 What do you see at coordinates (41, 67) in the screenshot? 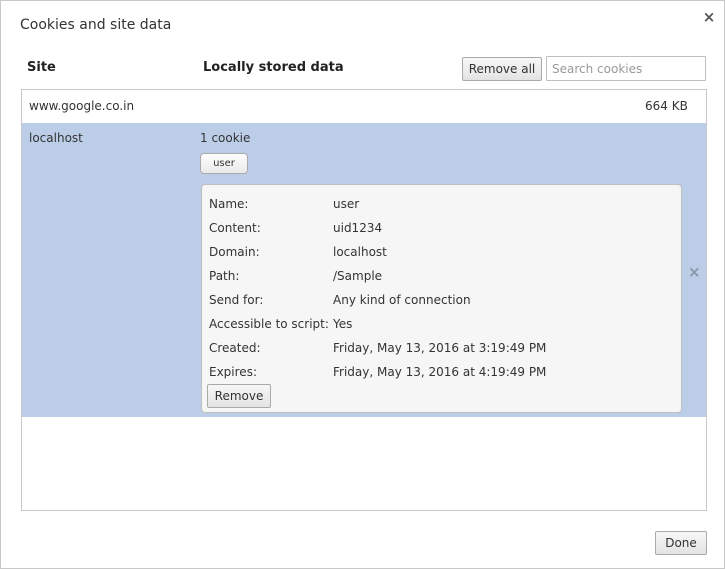
I see `column-header-site: Site` at bounding box center [41, 67].